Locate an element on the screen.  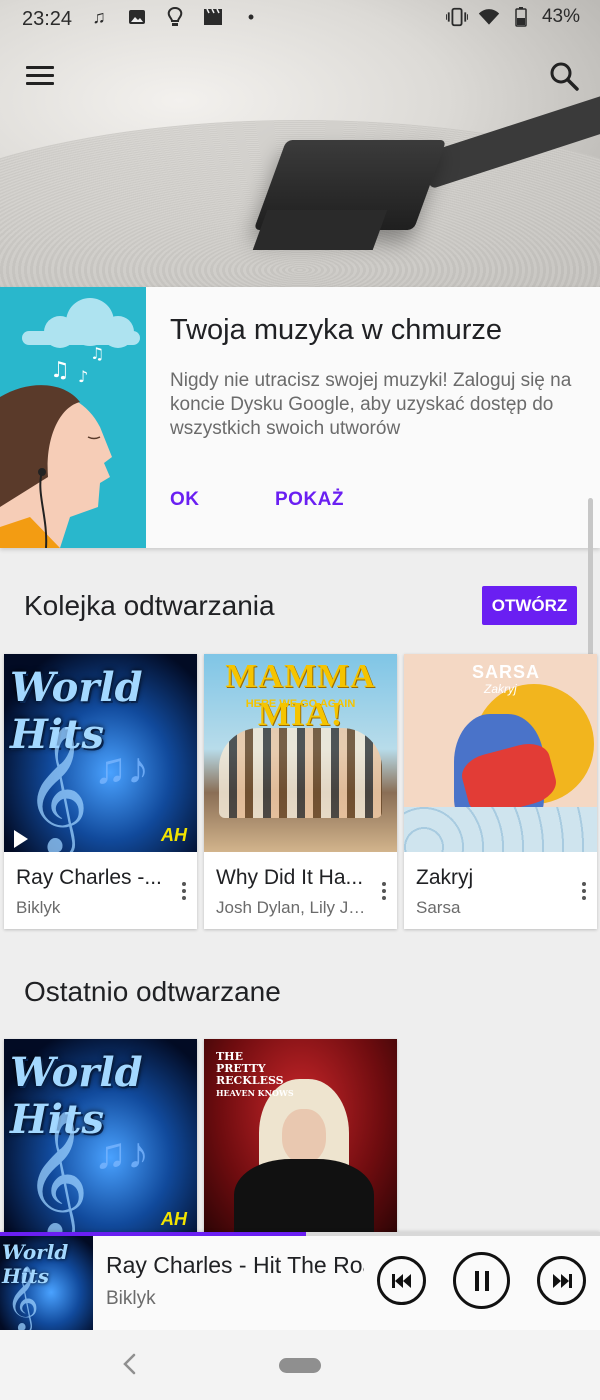
album-art: THE PRETTY RECKLESS HEAVEN KNOWS is located at coordinates (300, 1137).